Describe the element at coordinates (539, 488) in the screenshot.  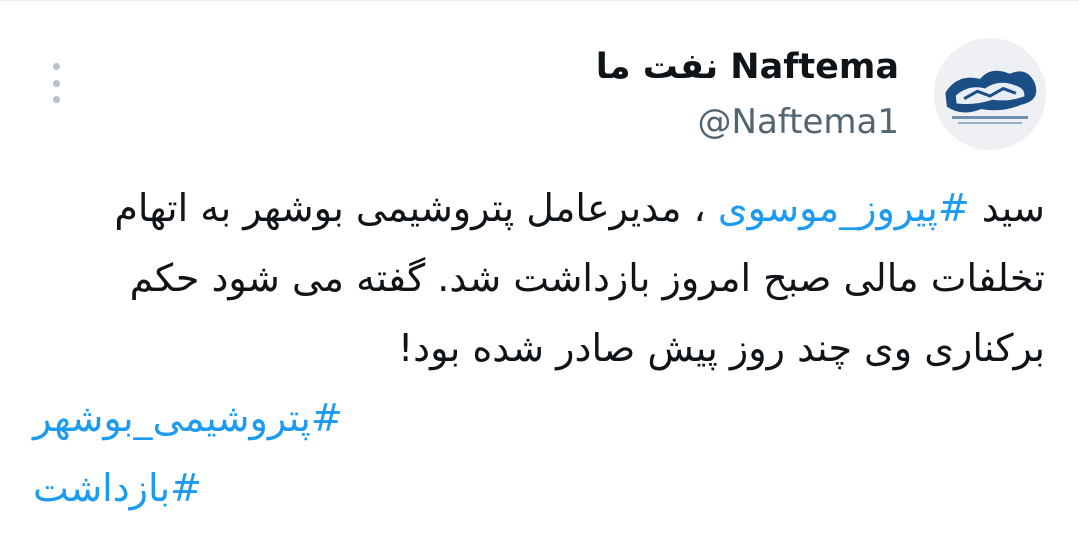
I see `hashtag-line: #بازداشت` at that location.